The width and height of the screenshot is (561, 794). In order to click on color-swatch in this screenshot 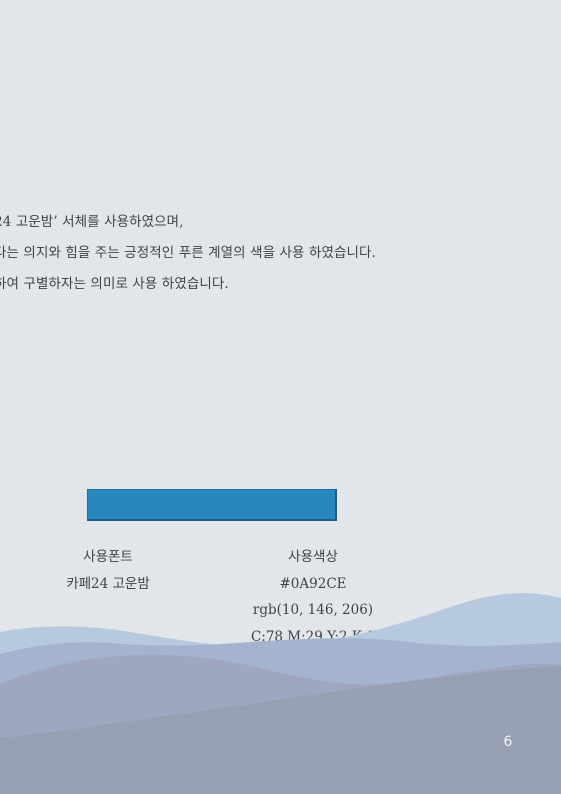, I will do `click(212, 505)`.